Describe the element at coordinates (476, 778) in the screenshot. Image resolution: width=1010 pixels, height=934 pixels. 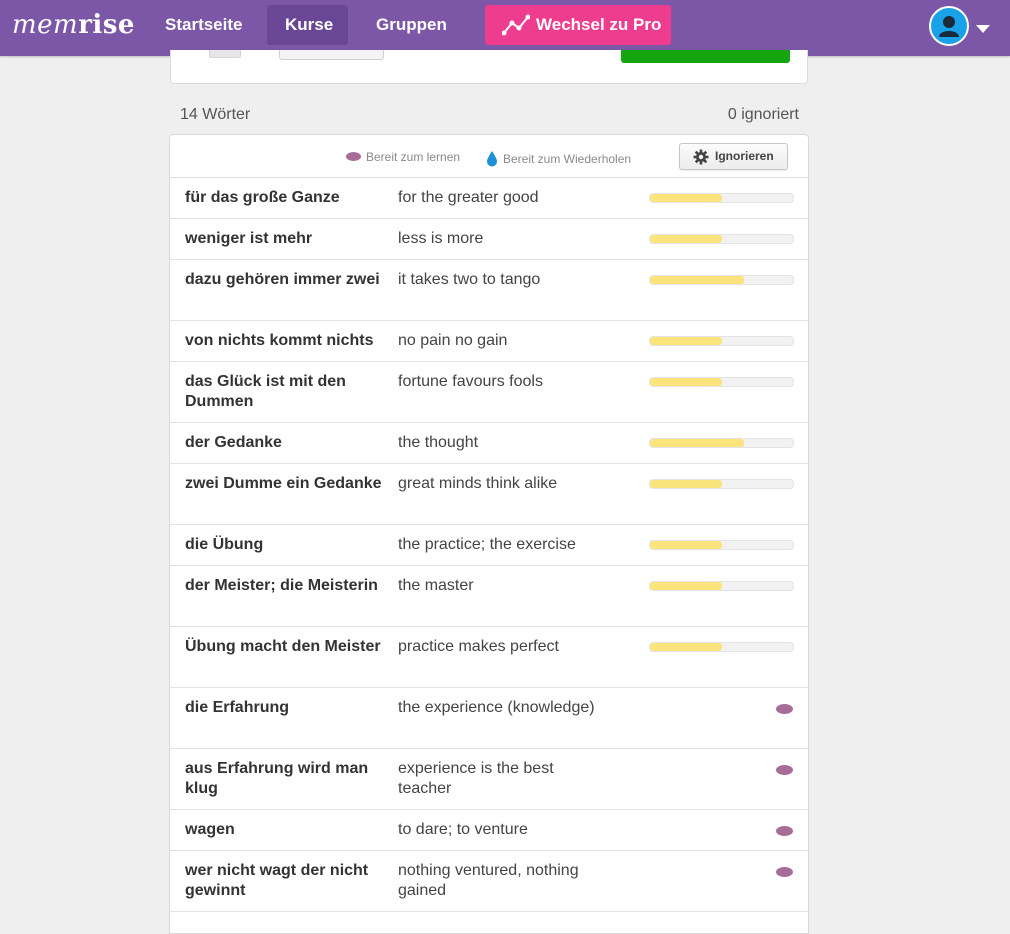
I see `word-back: experience is the best teacher` at that location.